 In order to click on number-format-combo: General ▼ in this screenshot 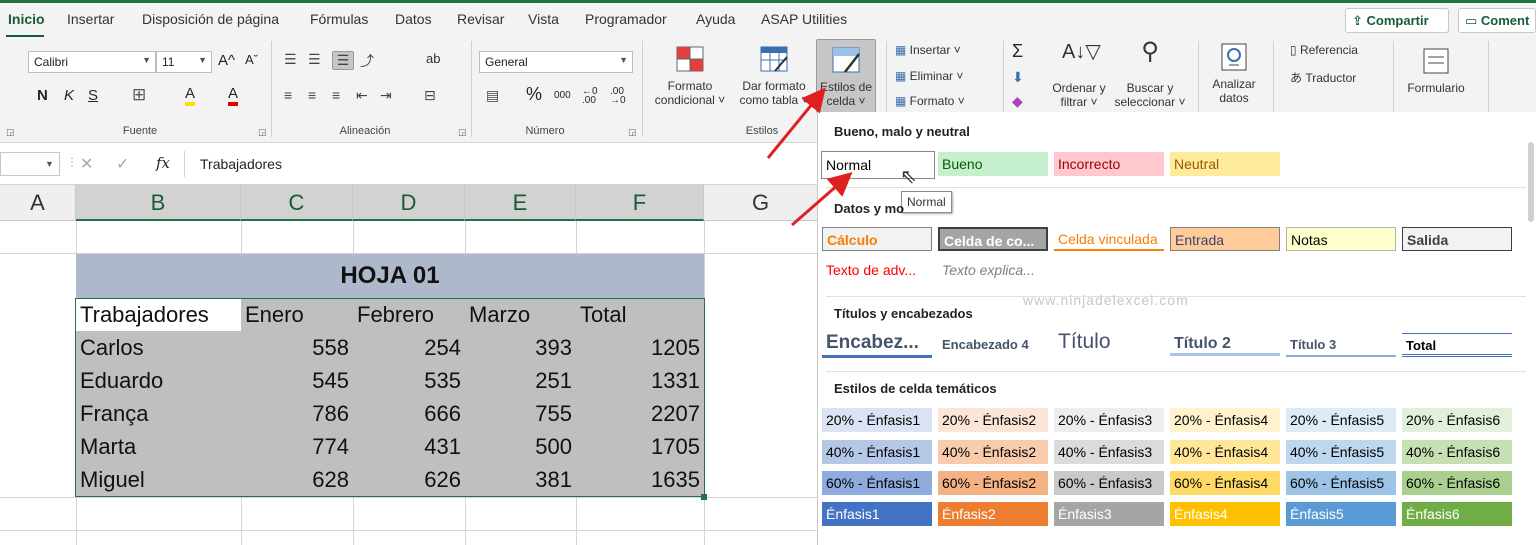, I will do `click(556, 62)`.